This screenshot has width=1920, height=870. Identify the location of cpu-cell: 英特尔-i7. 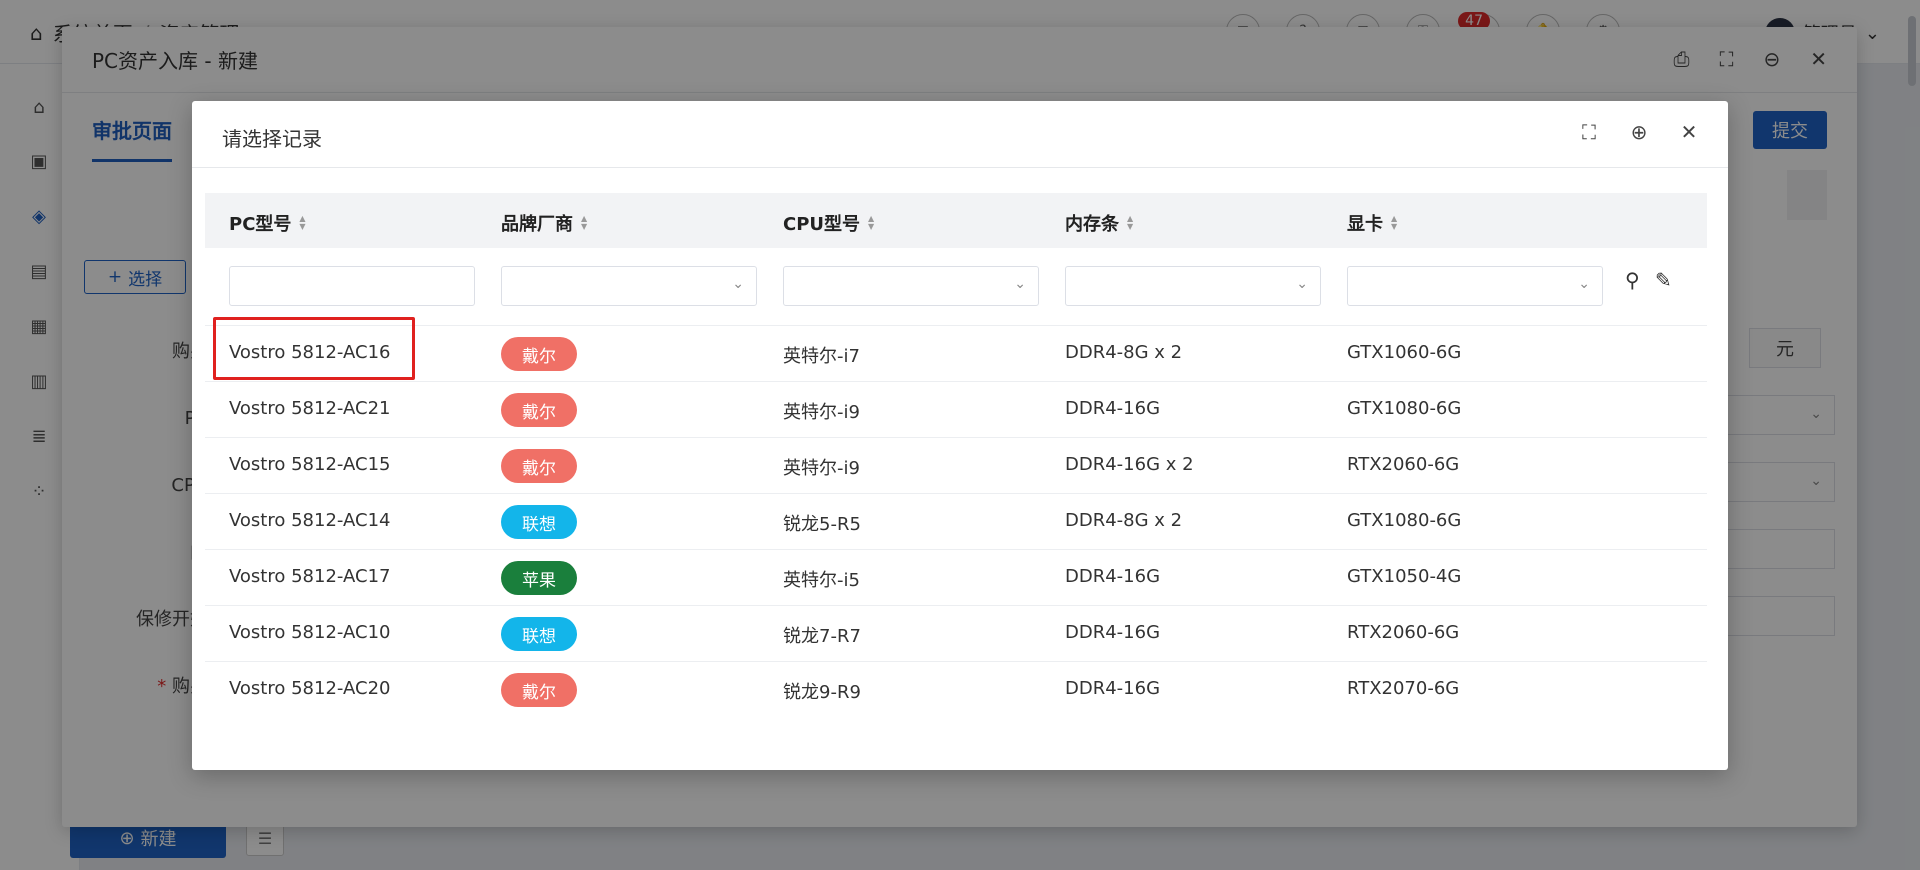
(821, 356).